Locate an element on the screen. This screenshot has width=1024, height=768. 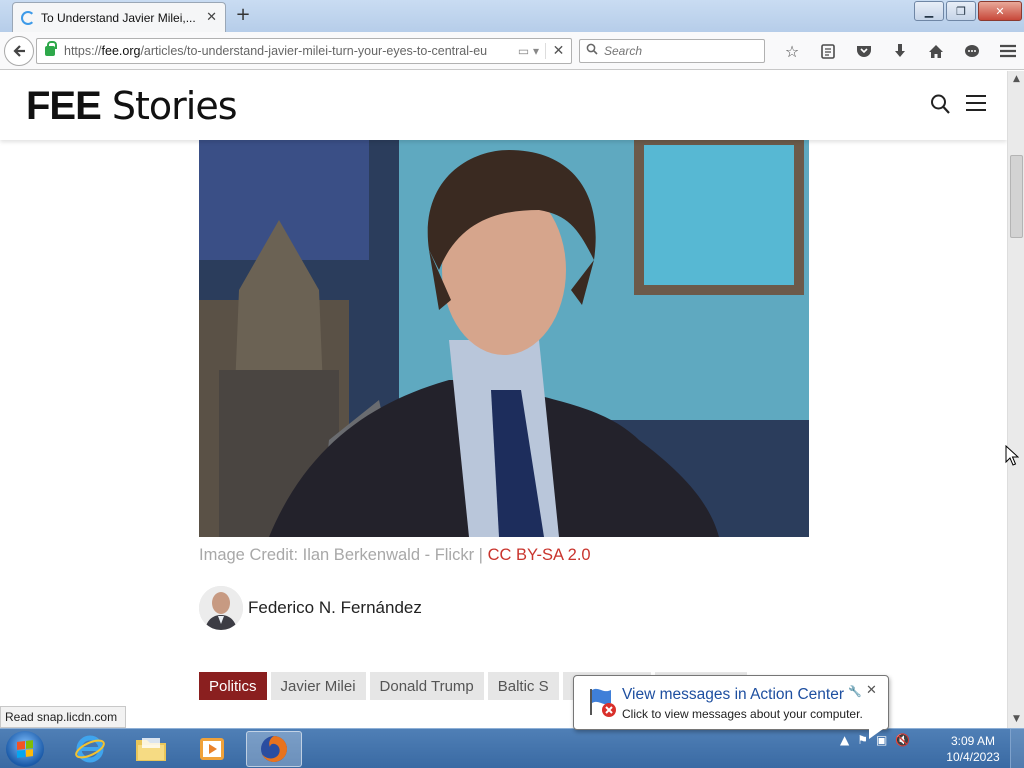
clock-date: 10/4/2023 is located at coordinates (973, 757).